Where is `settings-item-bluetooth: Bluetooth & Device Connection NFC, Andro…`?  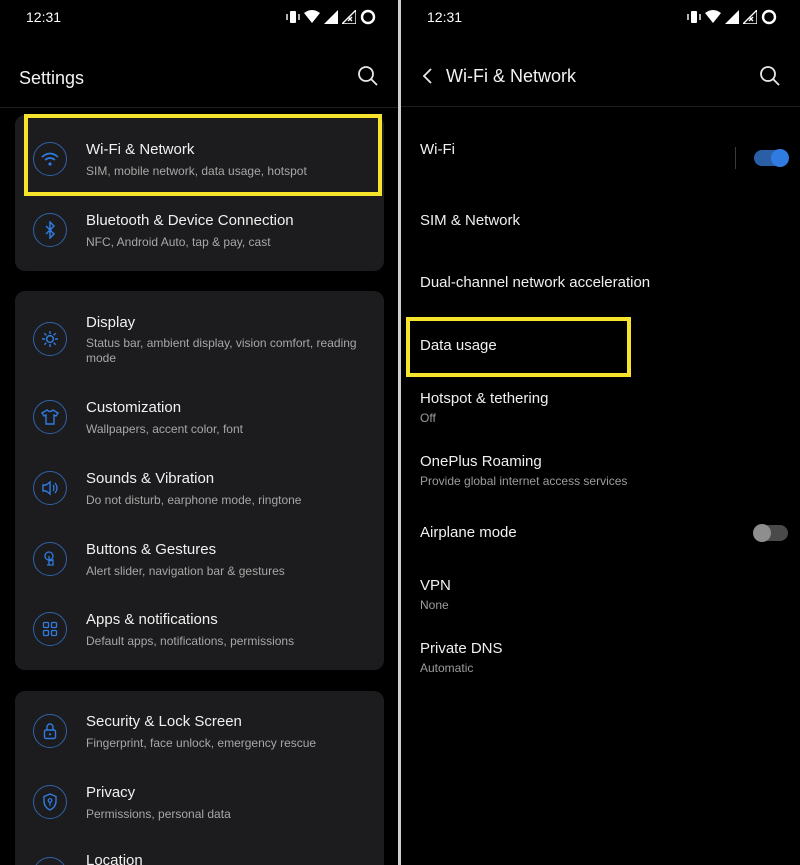
settings-item-bluetooth: Bluetooth & Device Connection NFC, Andro… is located at coordinates (199, 235).